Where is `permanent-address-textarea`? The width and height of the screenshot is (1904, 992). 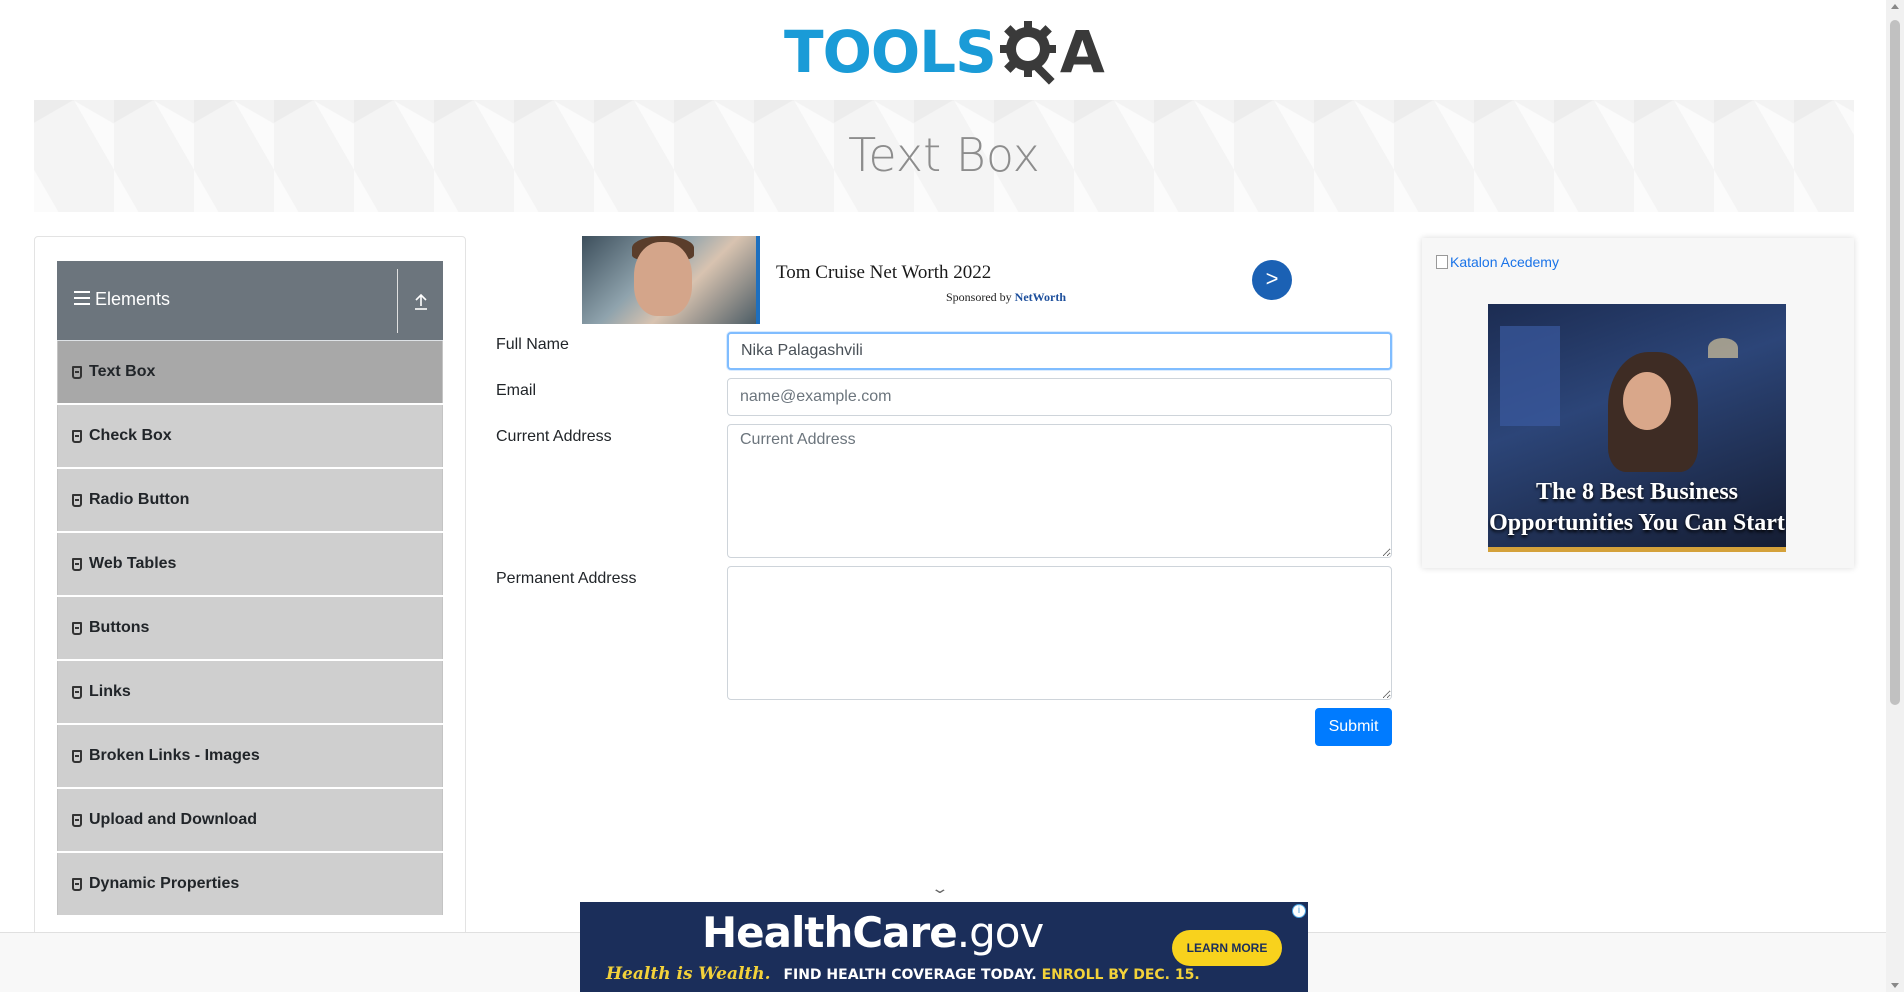 permanent-address-textarea is located at coordinates (1059, 633).